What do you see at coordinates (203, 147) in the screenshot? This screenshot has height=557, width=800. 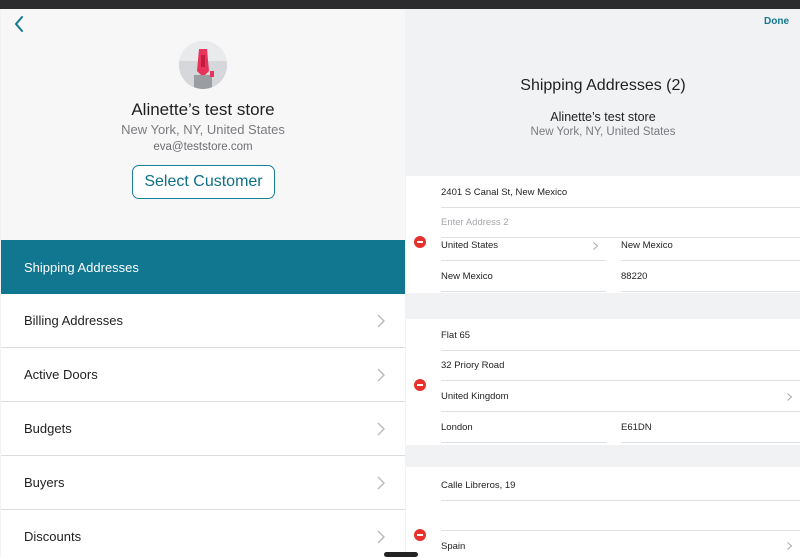 I see `store-email: eva@teststore.com` at bounding box center [203, 147].